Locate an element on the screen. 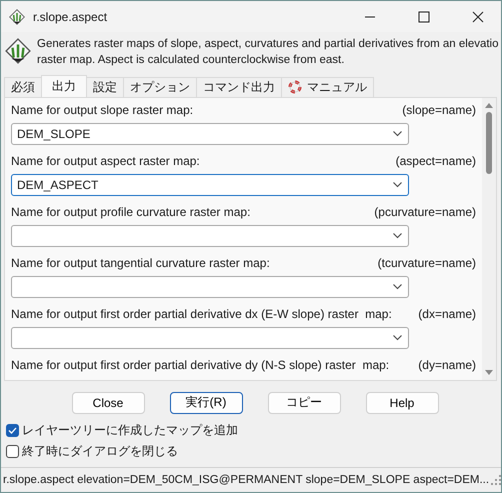 Image resolution: width=502 pixels, height=493 pixels. field-label: Name for output tangential curvature raster map: is located at coordinates (140, 263).